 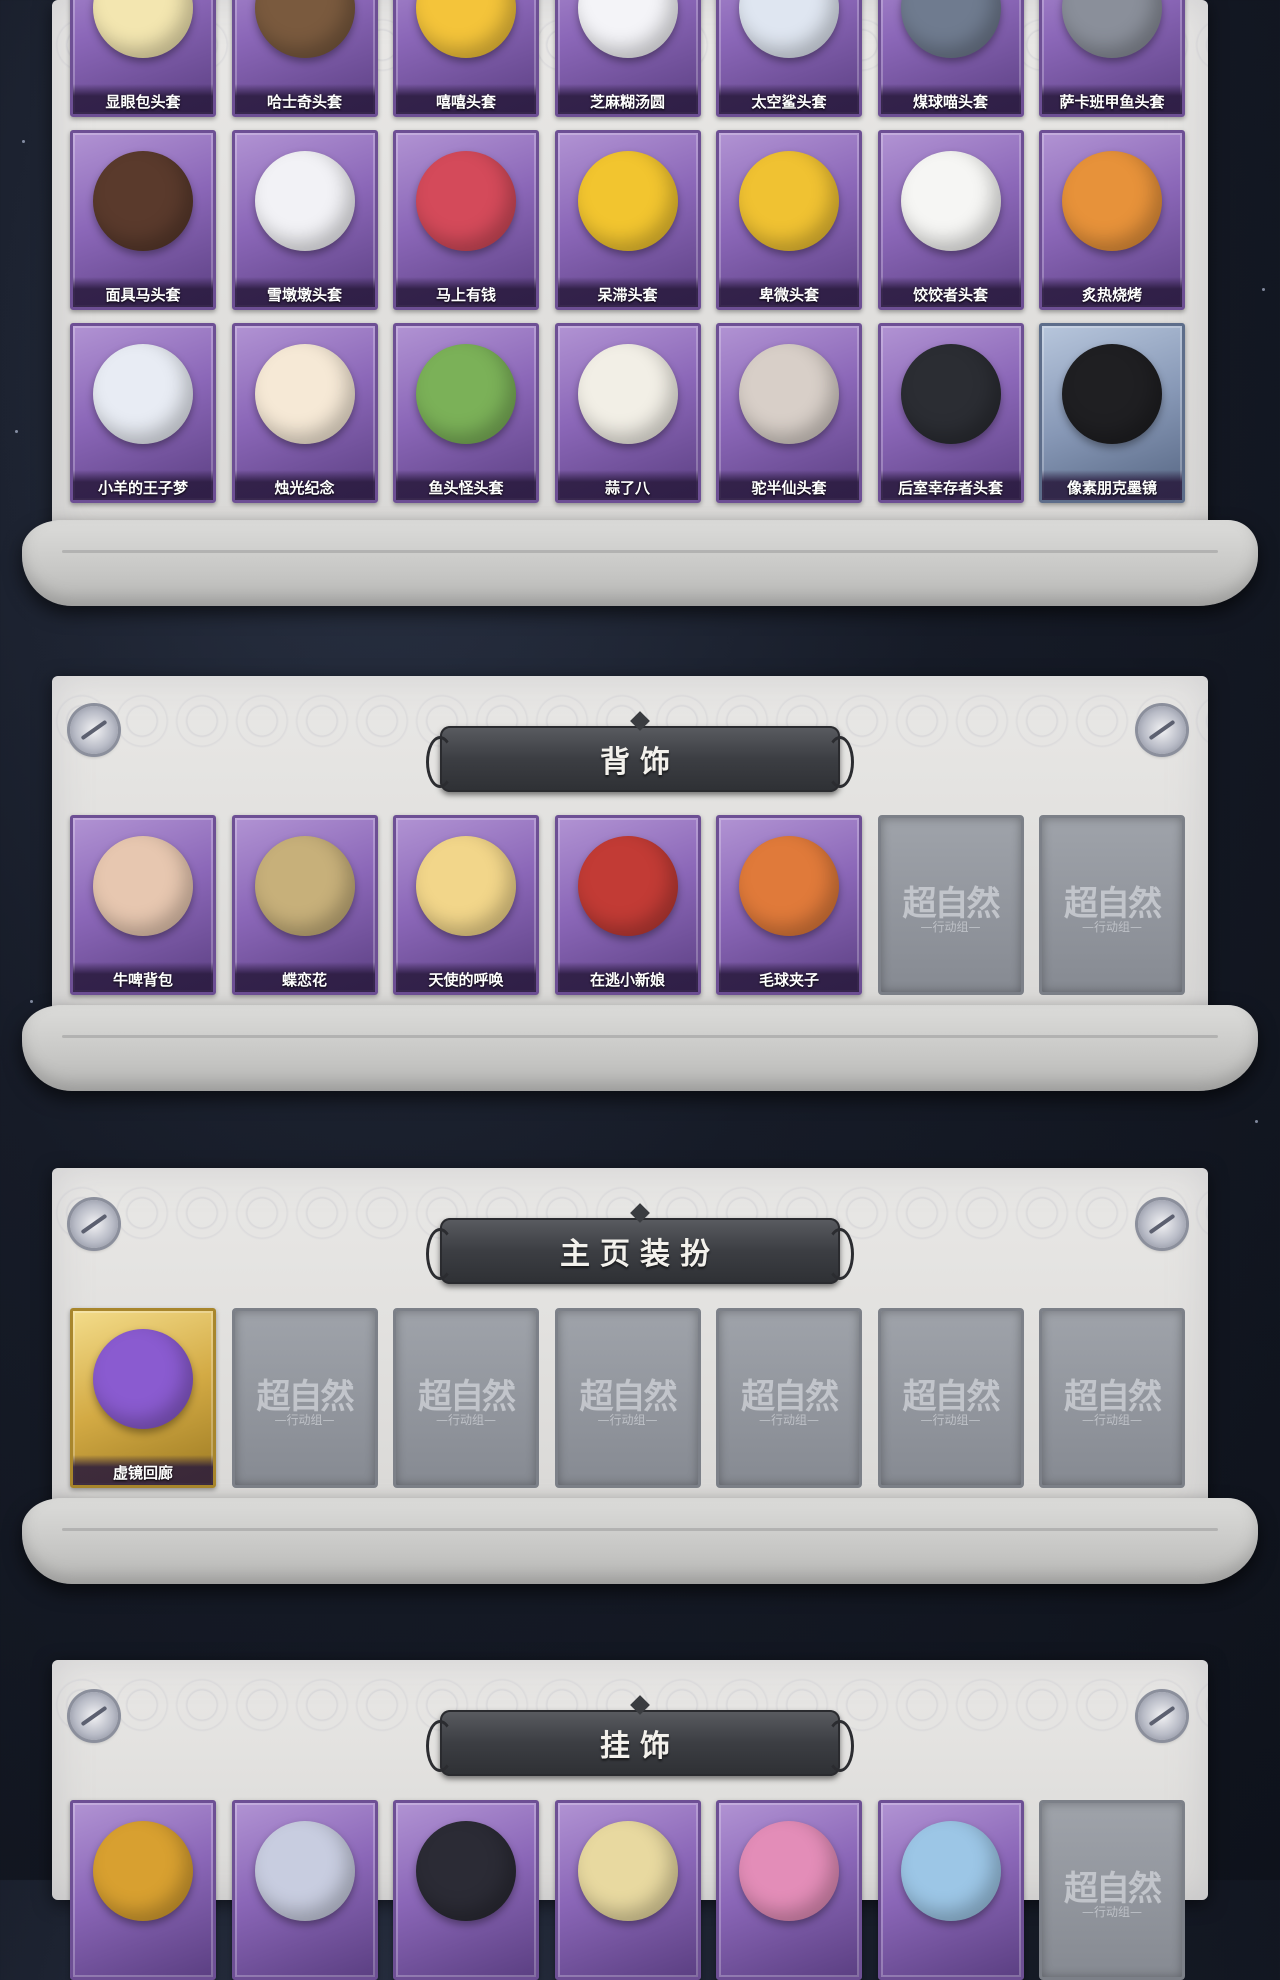 I want to click on item-card: 毛球夹子, so click(x=789, y=905).